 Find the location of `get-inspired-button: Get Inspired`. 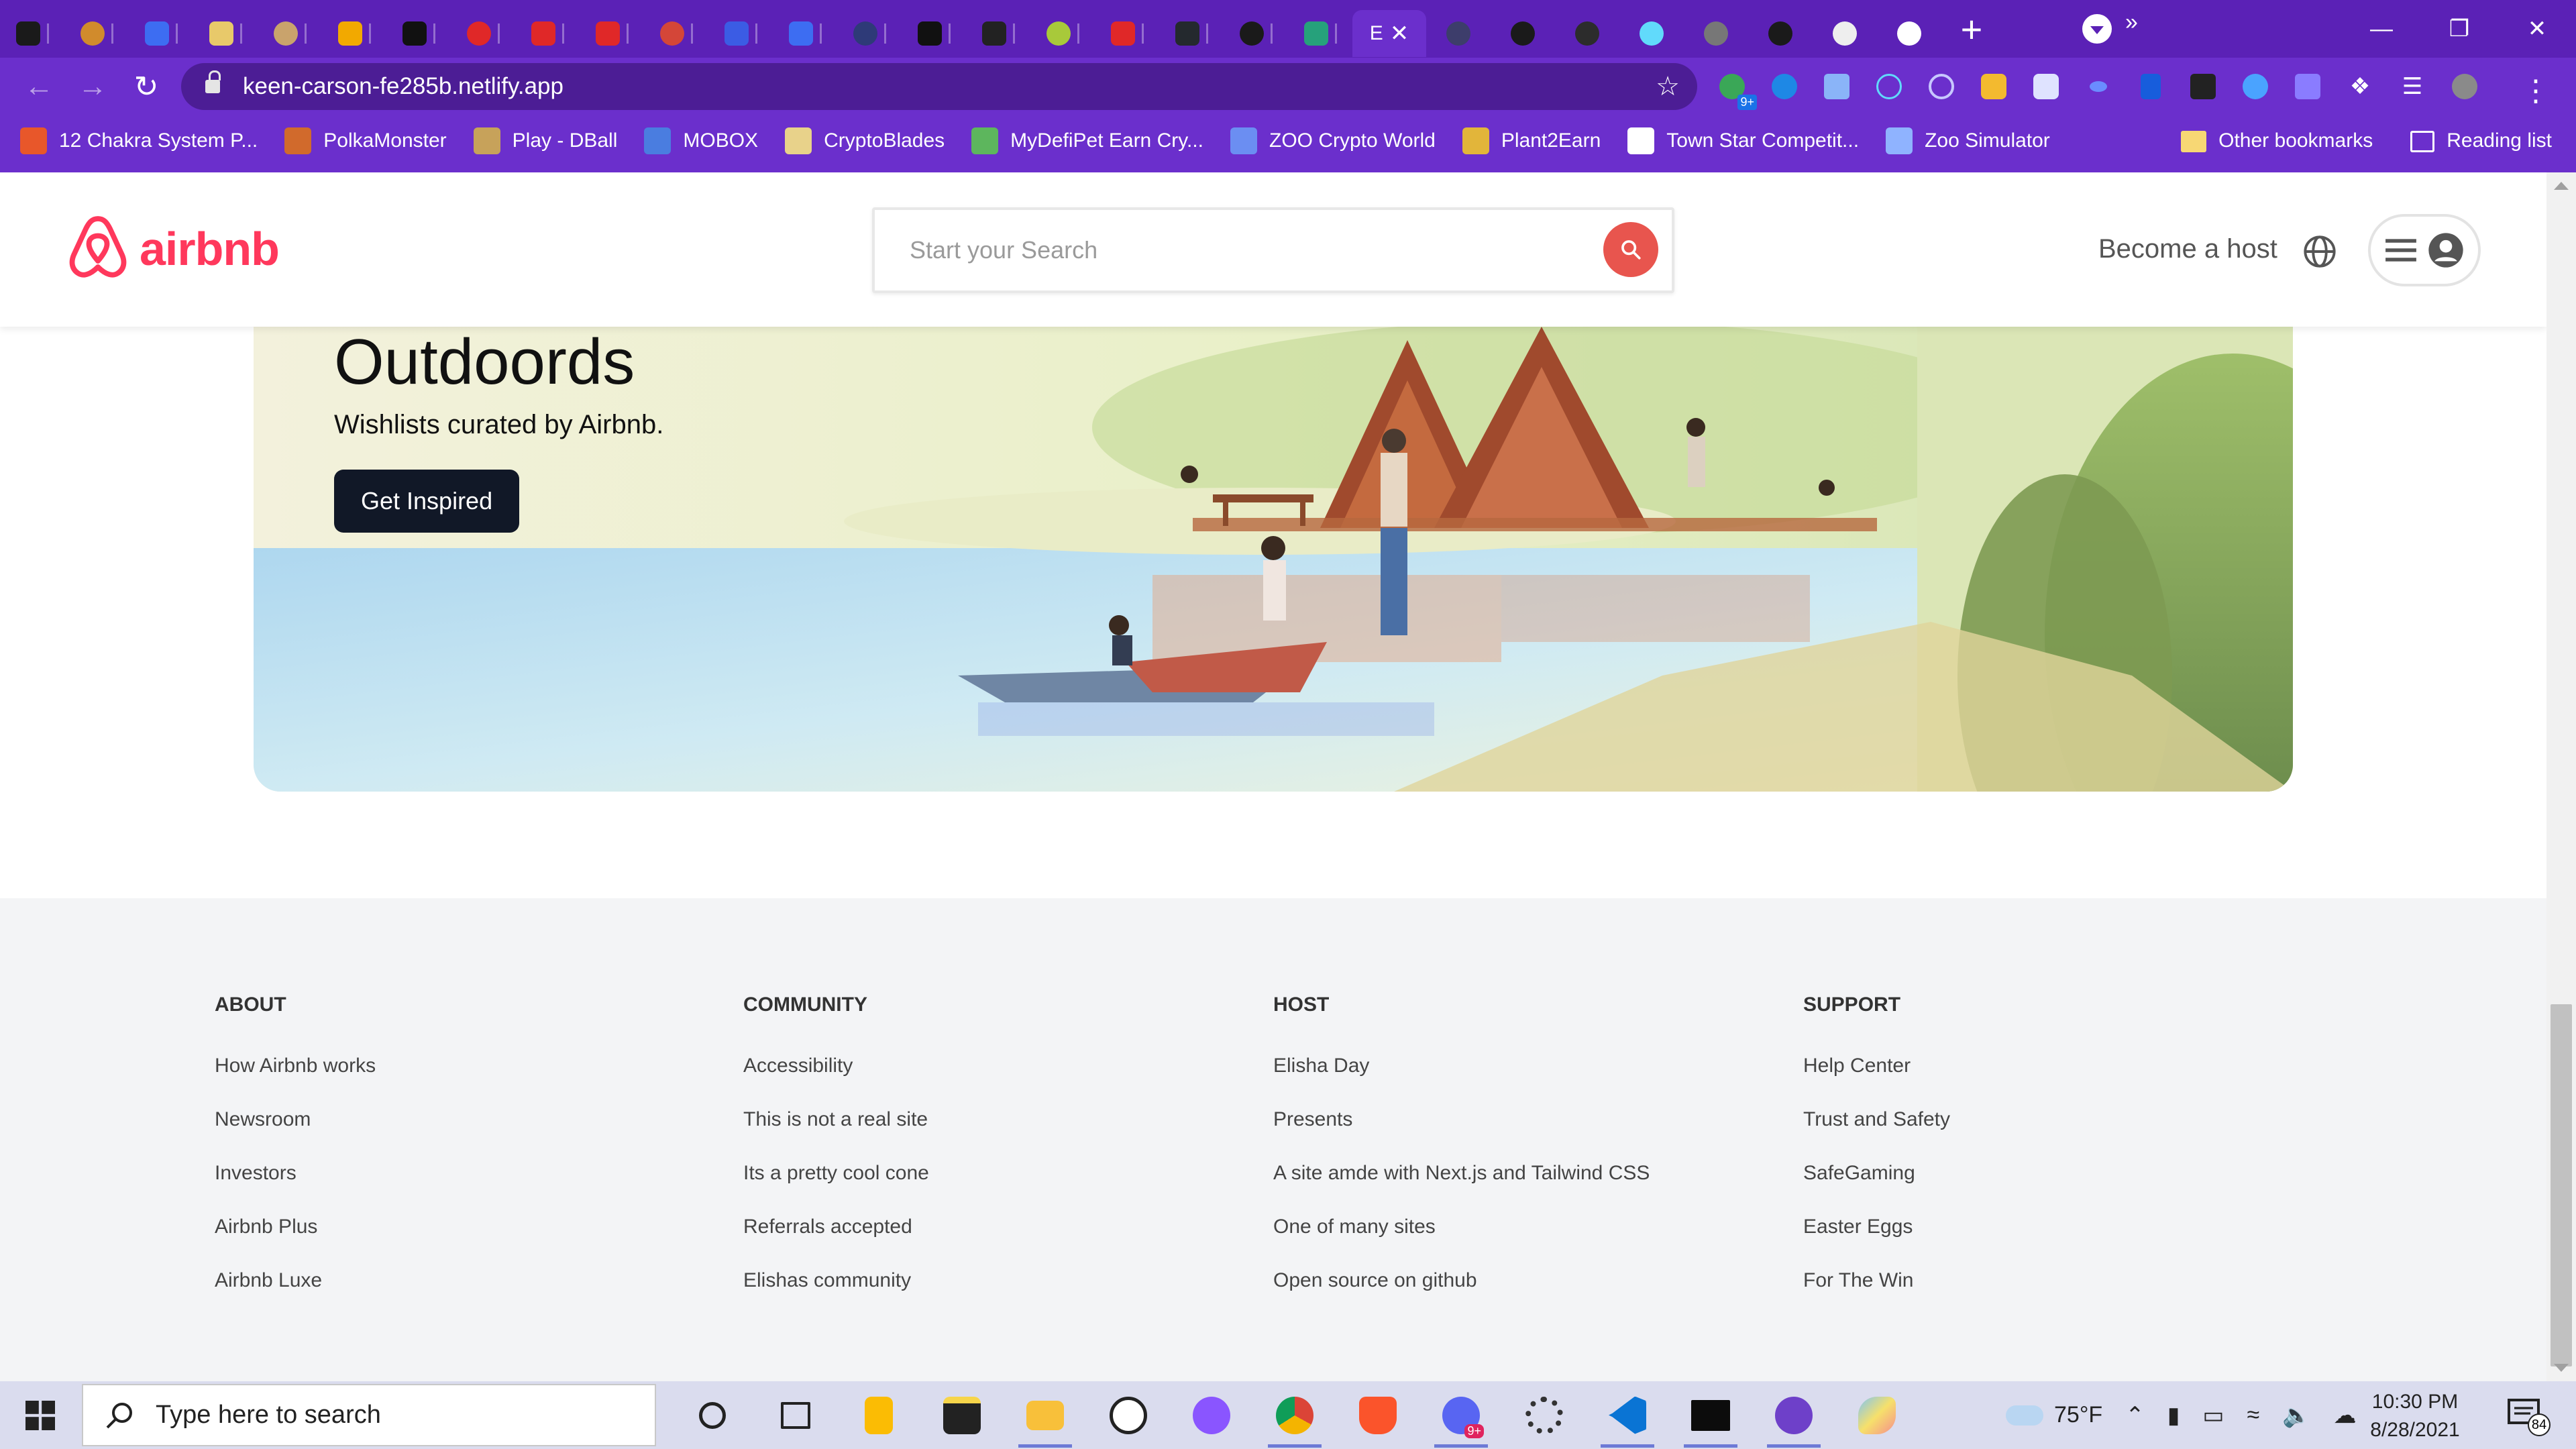

get-inspired-button: Get Inspired is located at coordinates (427, 501).